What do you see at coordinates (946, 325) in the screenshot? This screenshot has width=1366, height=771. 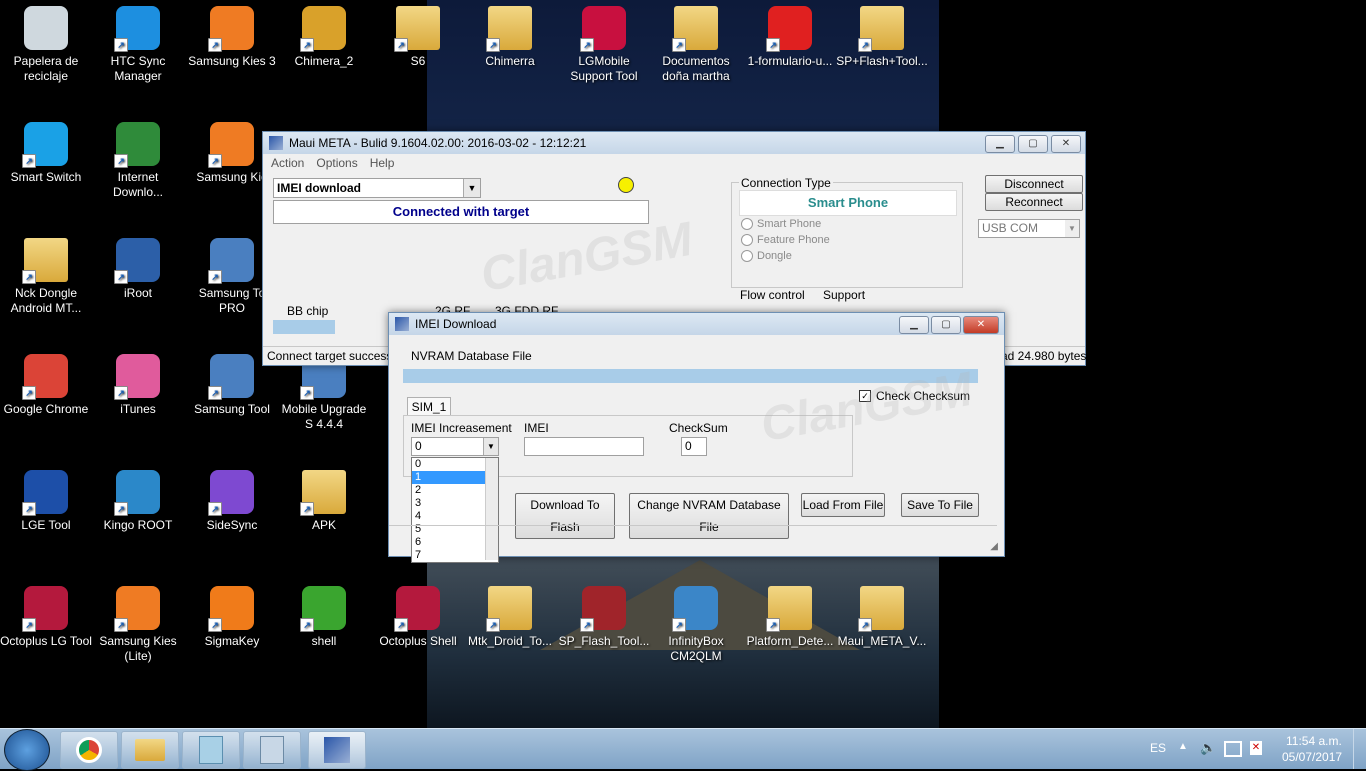 I see `imei-maximize-button: ▢` at bounding box center [946, 325].